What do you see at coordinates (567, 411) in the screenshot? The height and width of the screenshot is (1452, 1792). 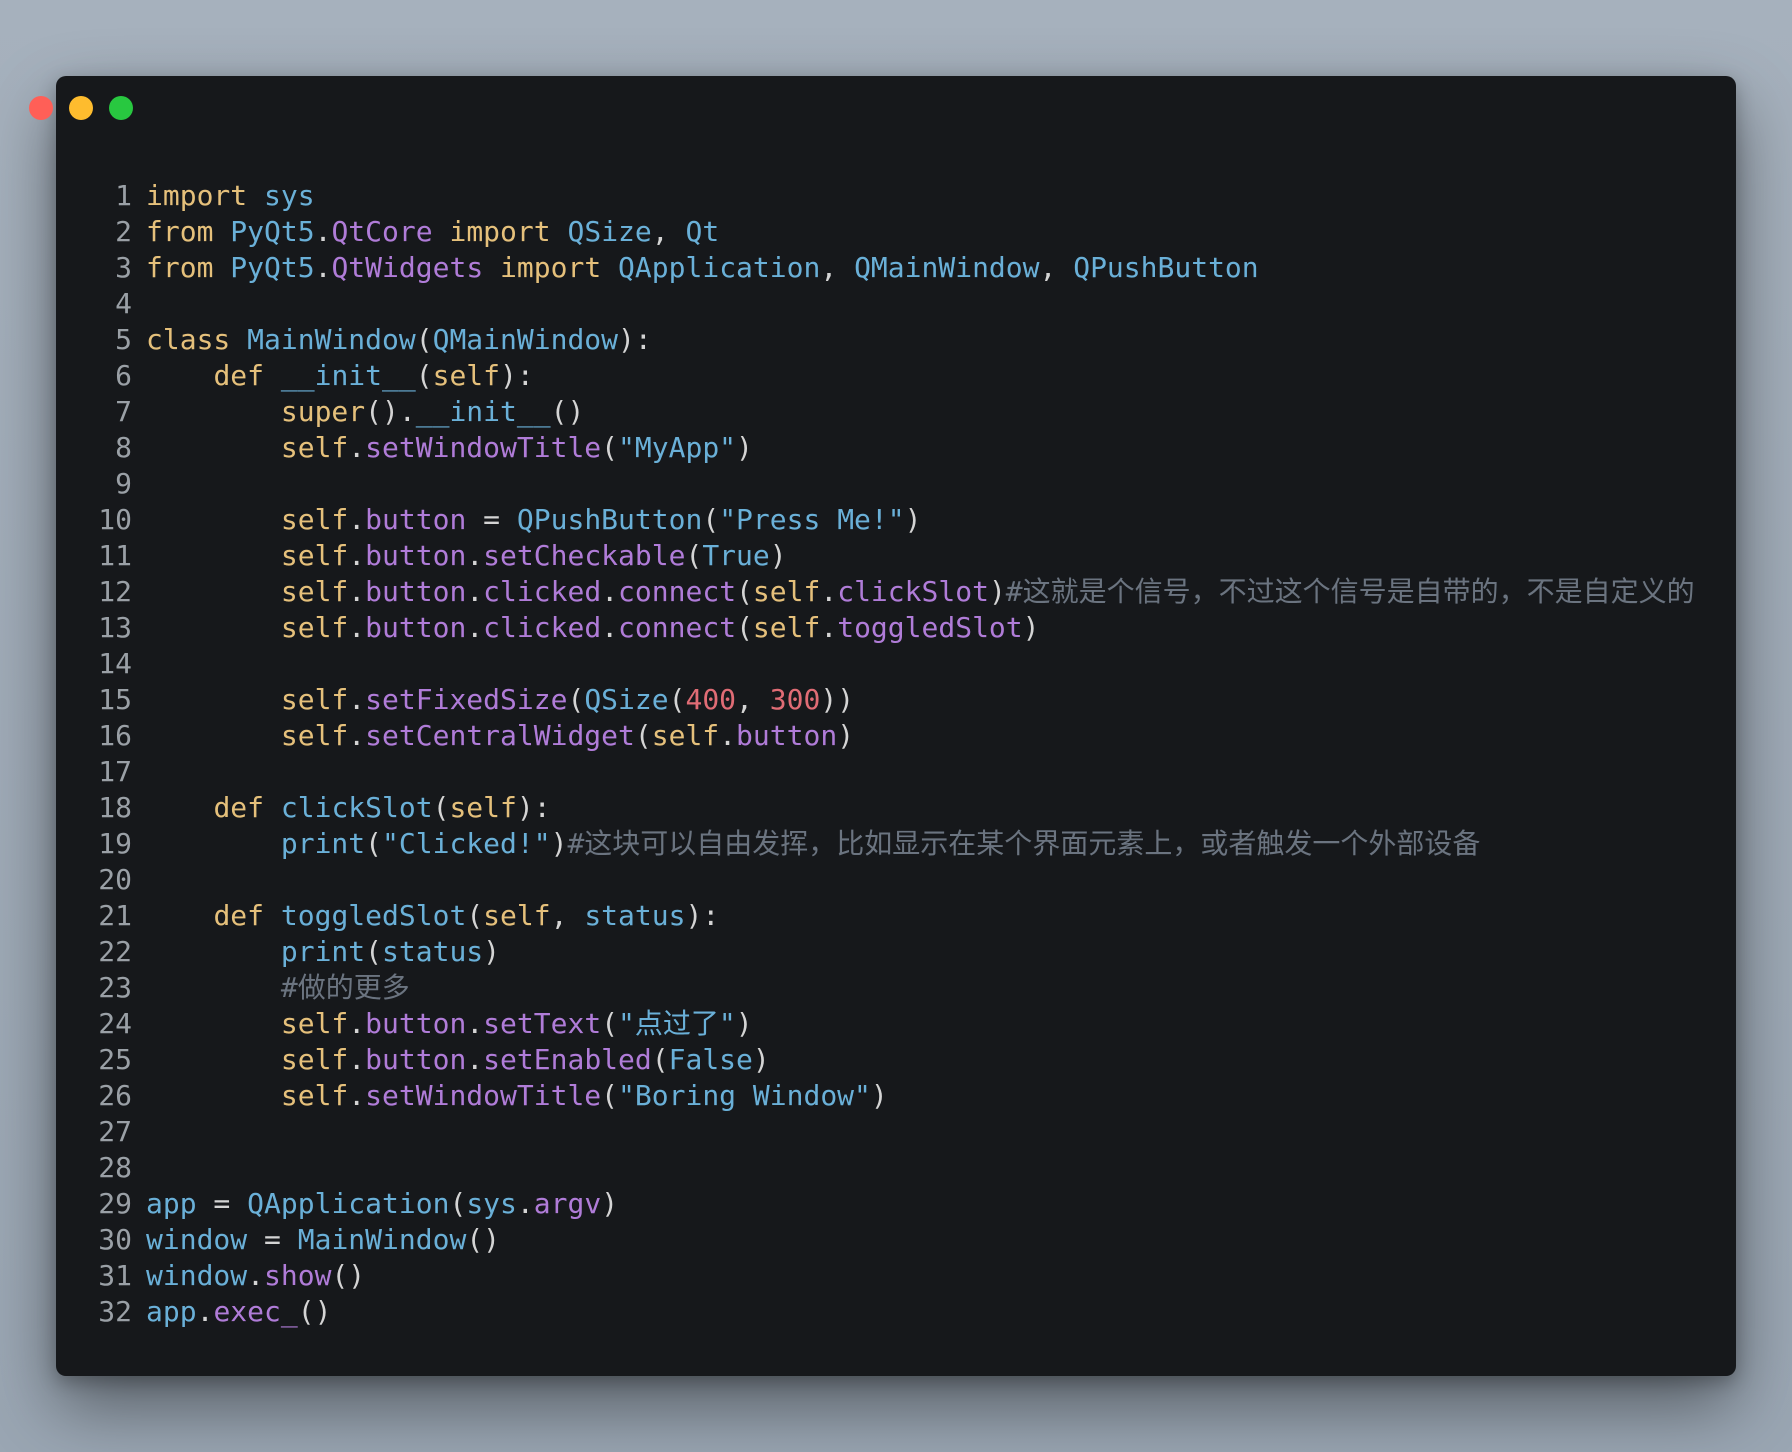 I see `code-token: ()` at bounding box center [567, 411].